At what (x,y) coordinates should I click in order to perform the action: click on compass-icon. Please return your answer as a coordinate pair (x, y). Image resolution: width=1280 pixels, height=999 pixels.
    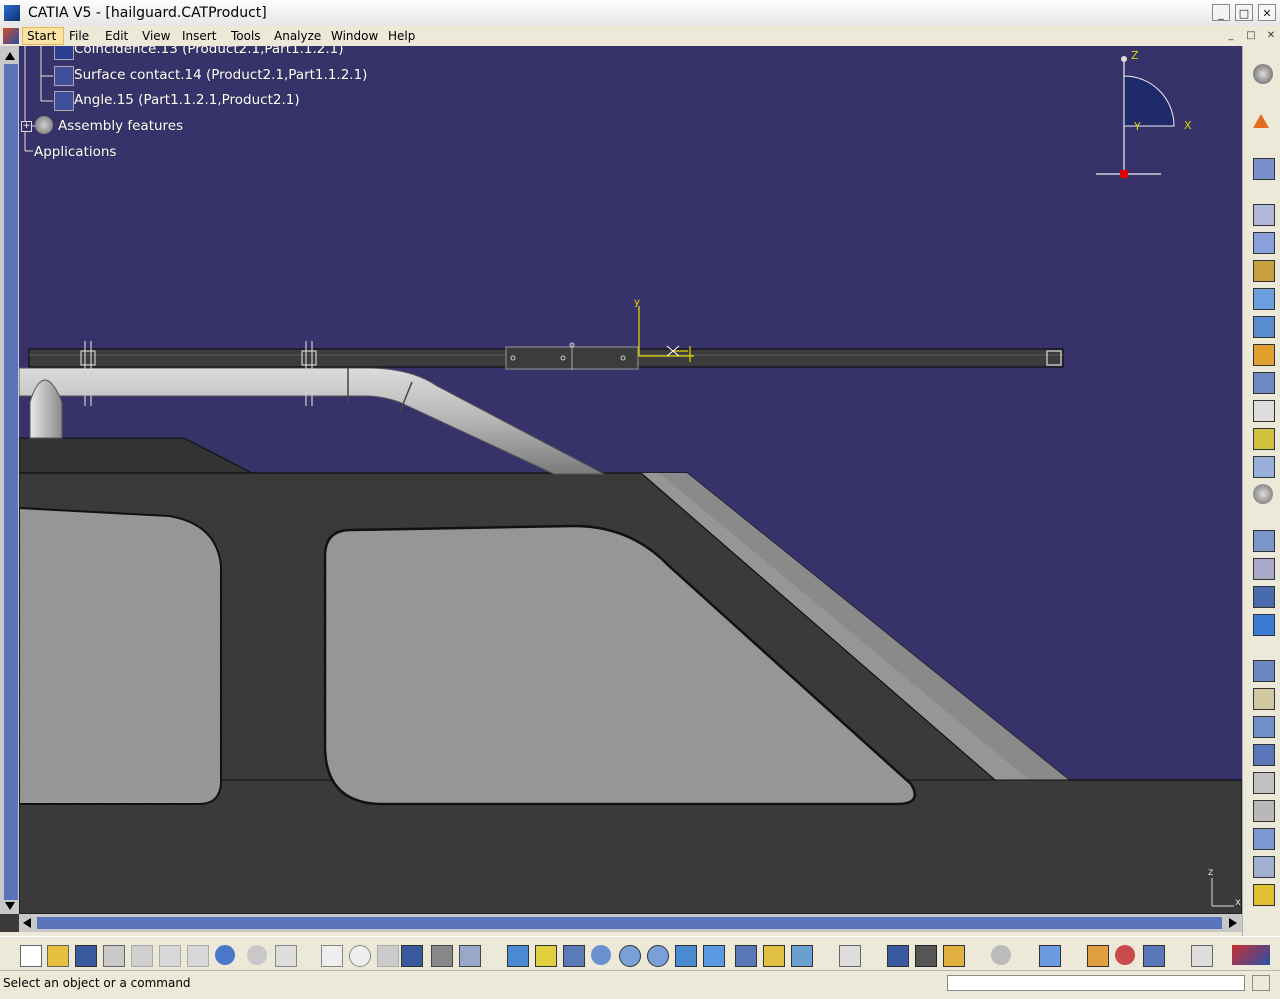
    Looking at the image, I should click on (1135, 117).